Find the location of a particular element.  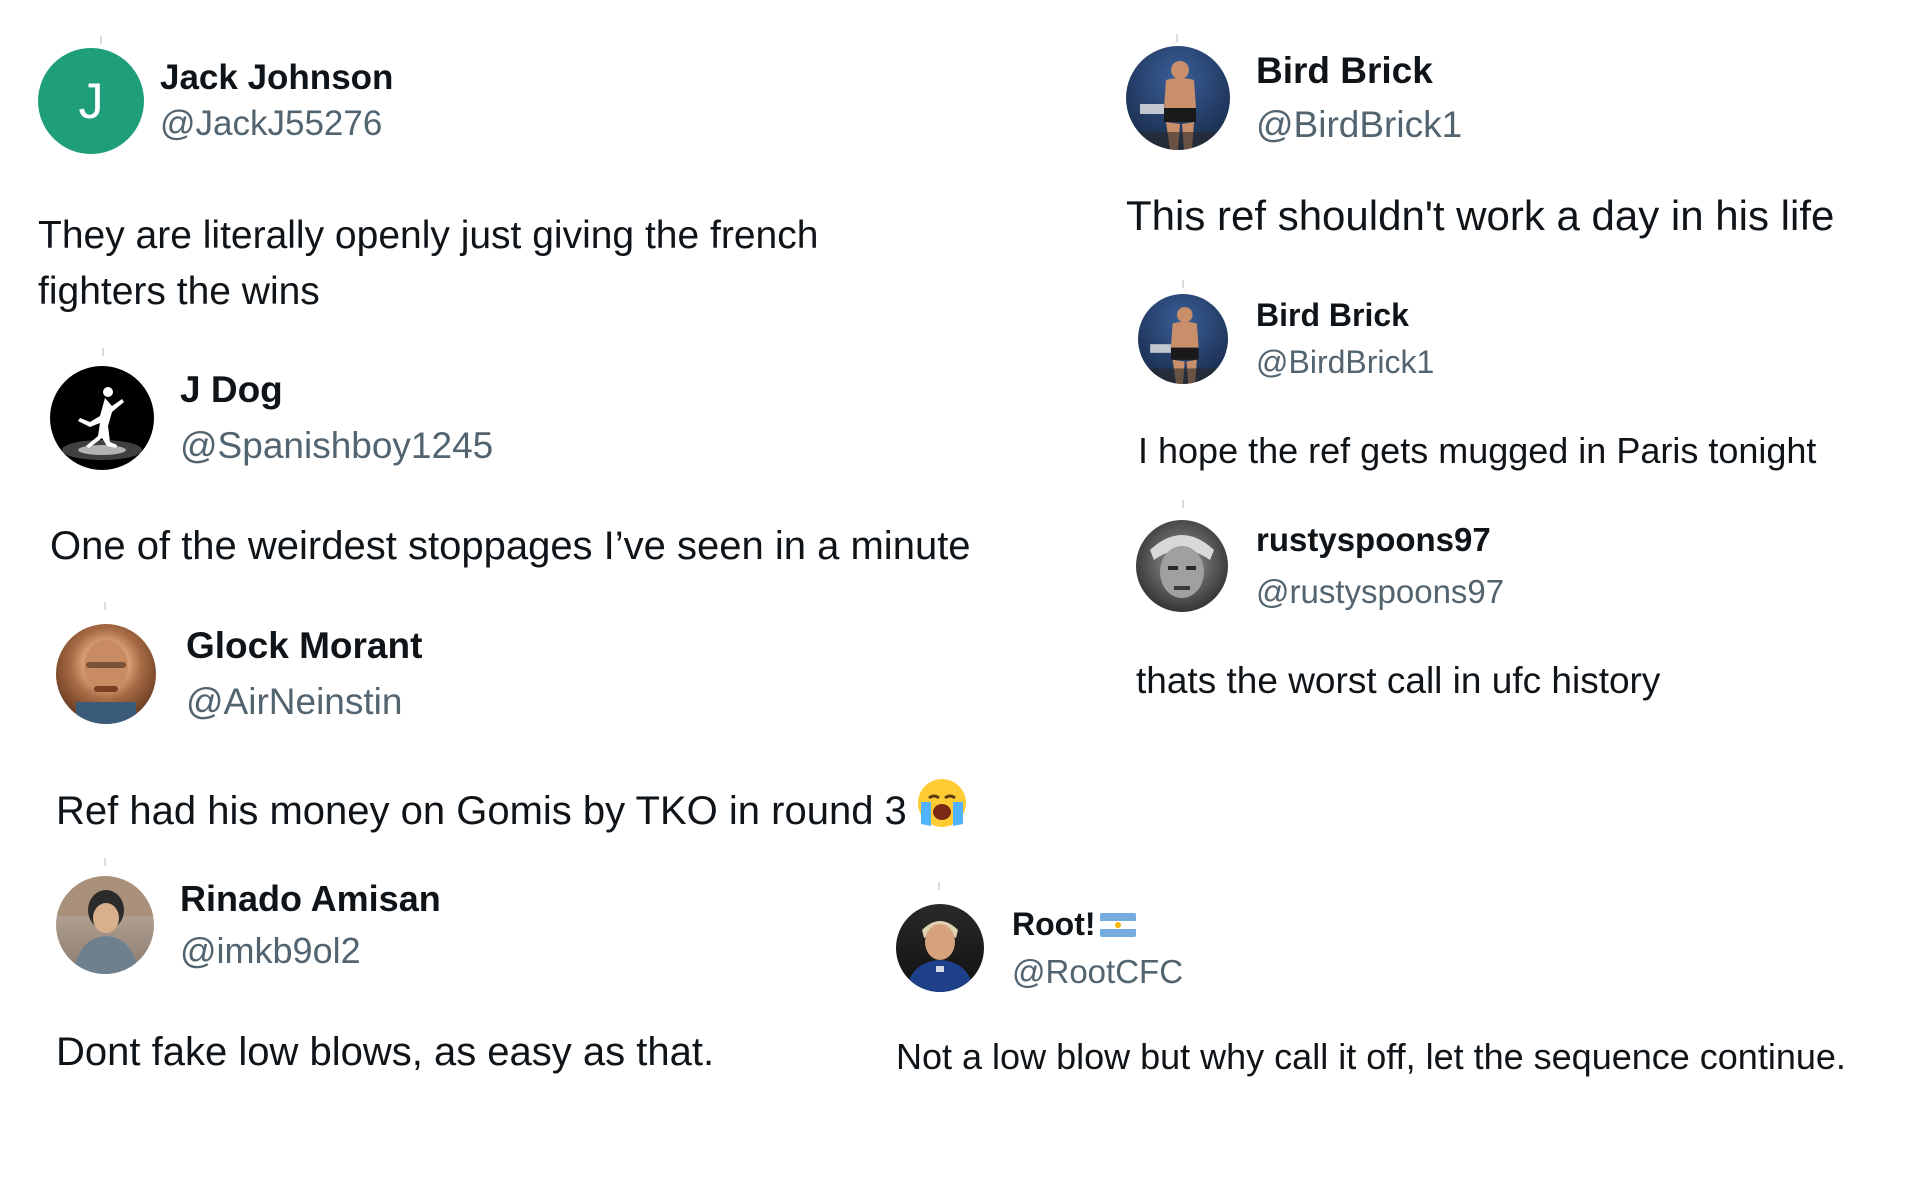

display-name: Root! is located at coordinates (1097, 924).